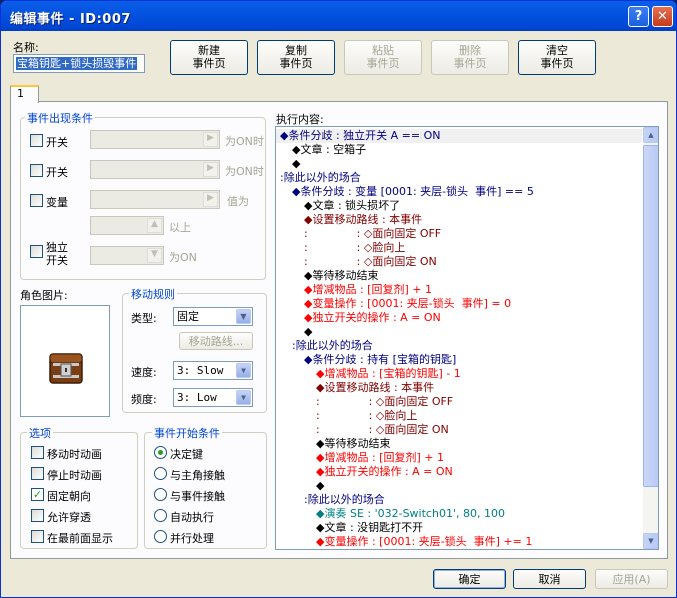  I want to click on exec-label: 执行内容:, so click(300, 119).